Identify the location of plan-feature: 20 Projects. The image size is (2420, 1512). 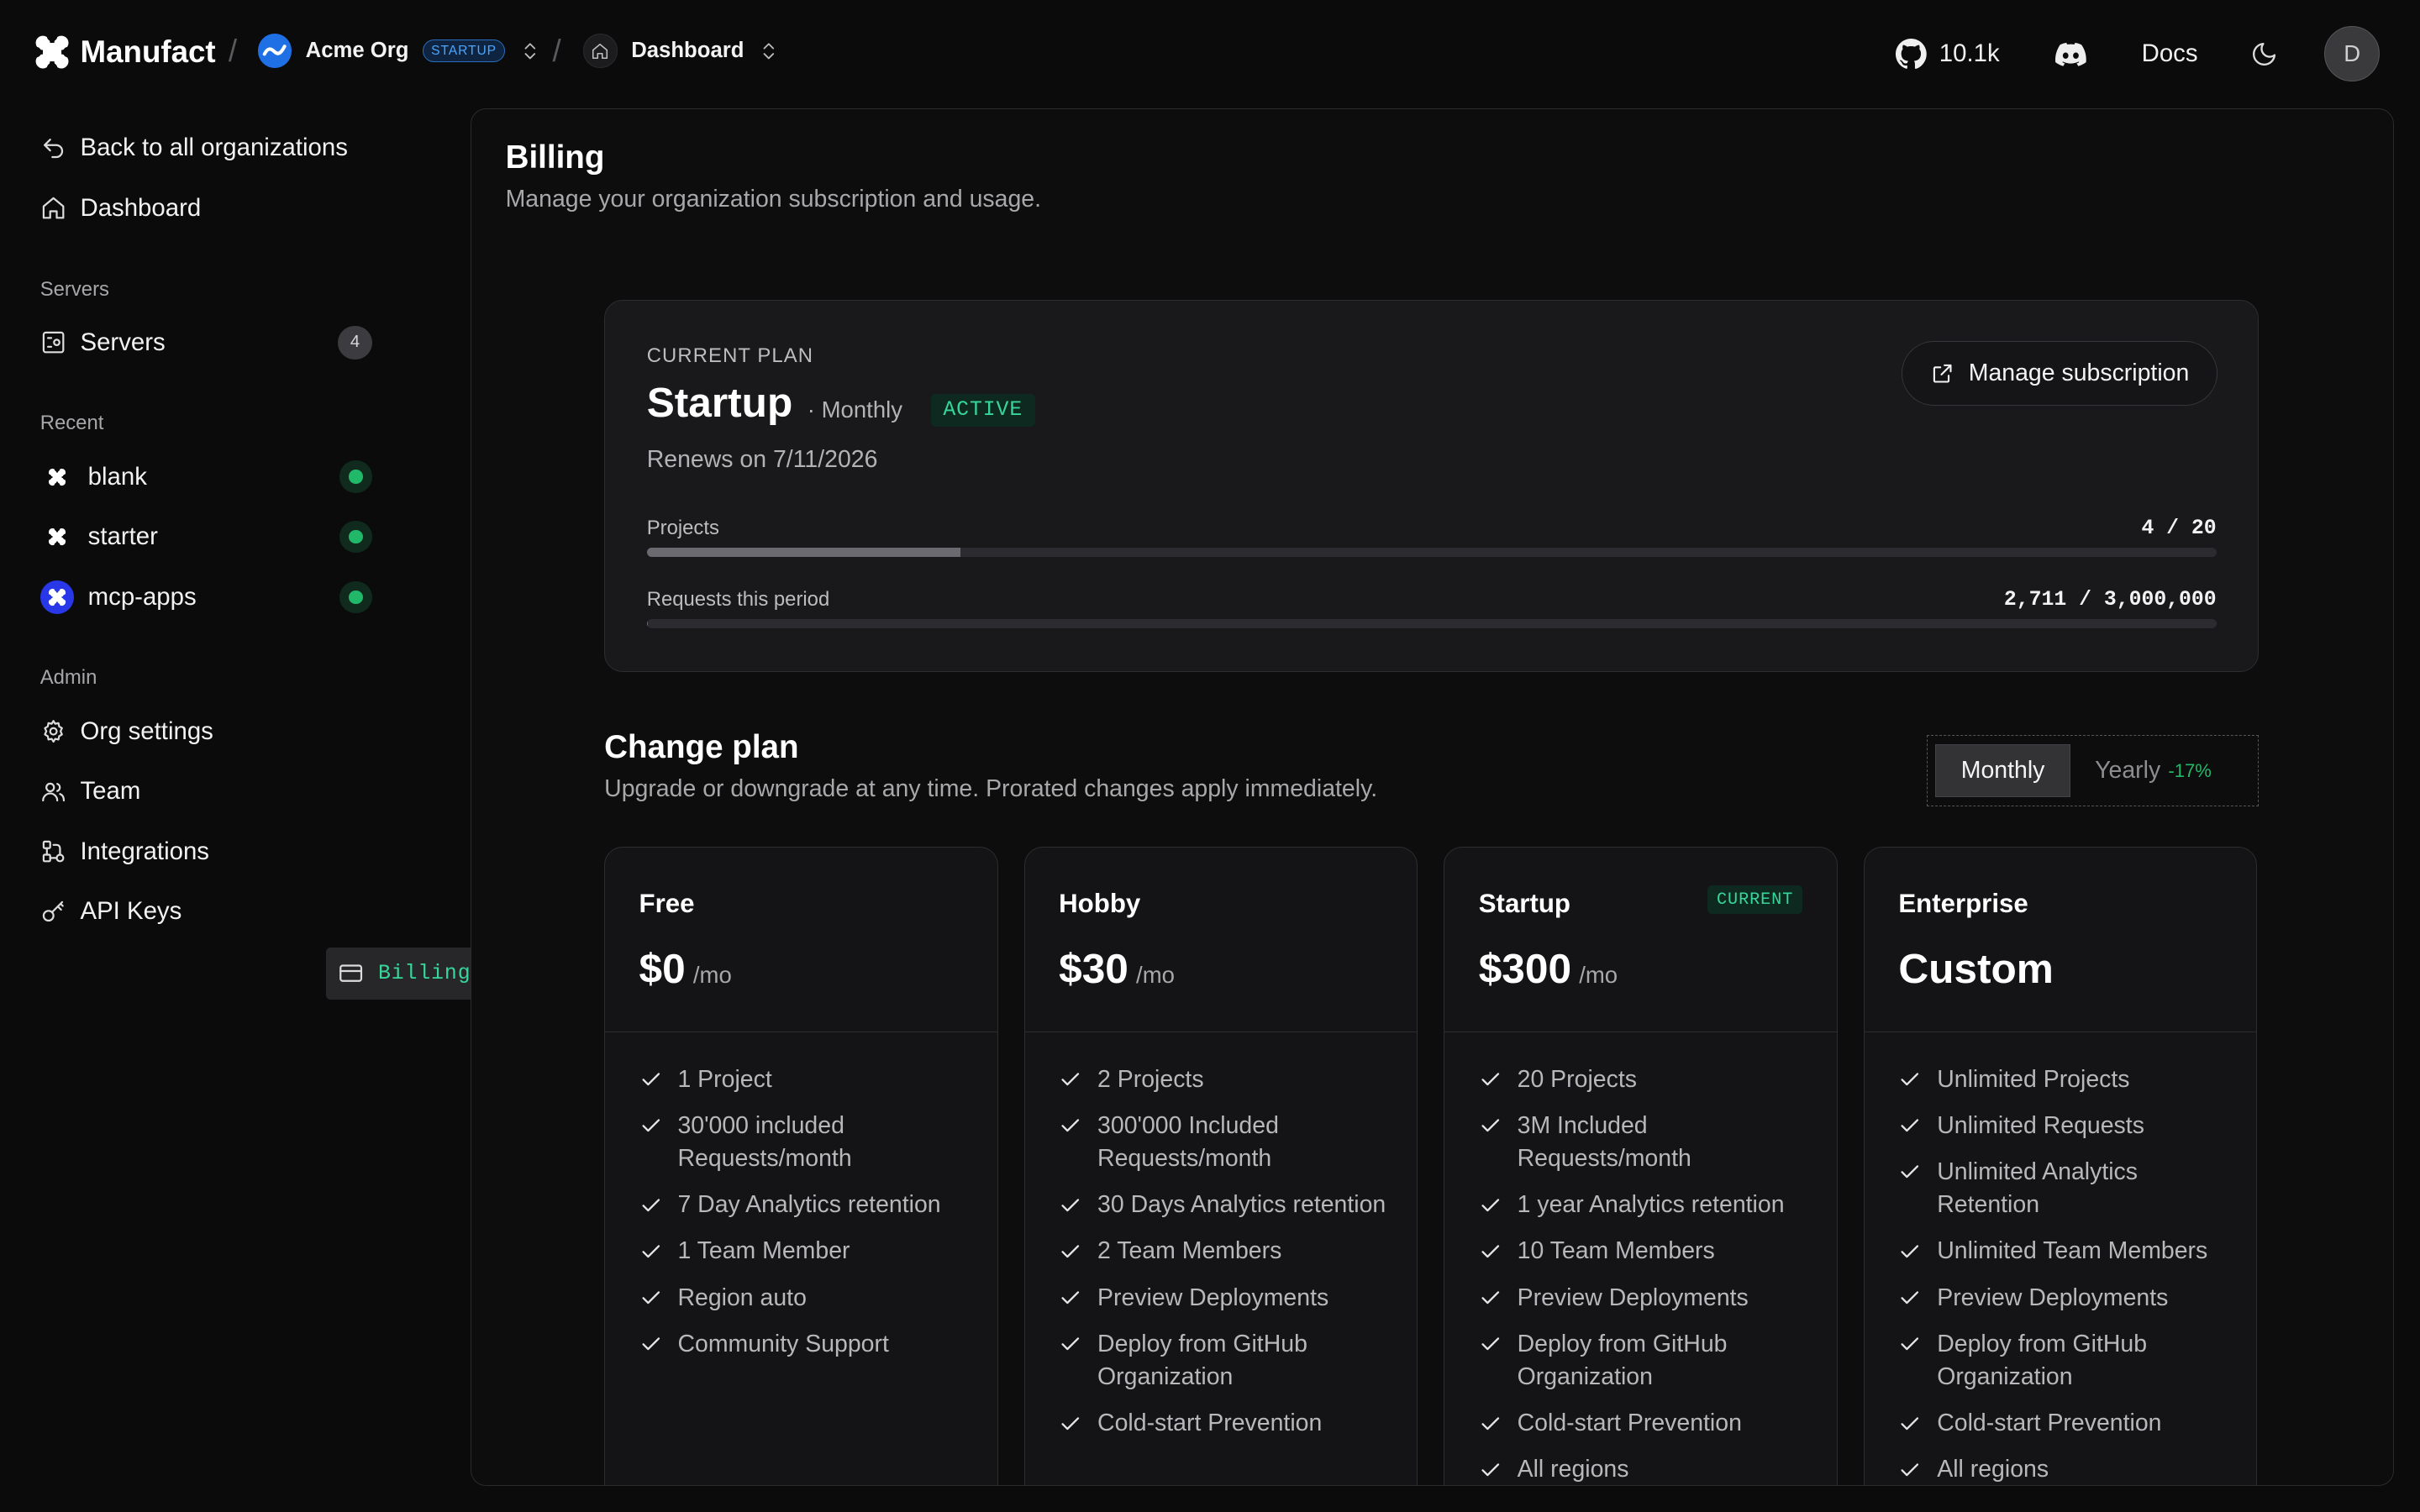
(1649, 1079).